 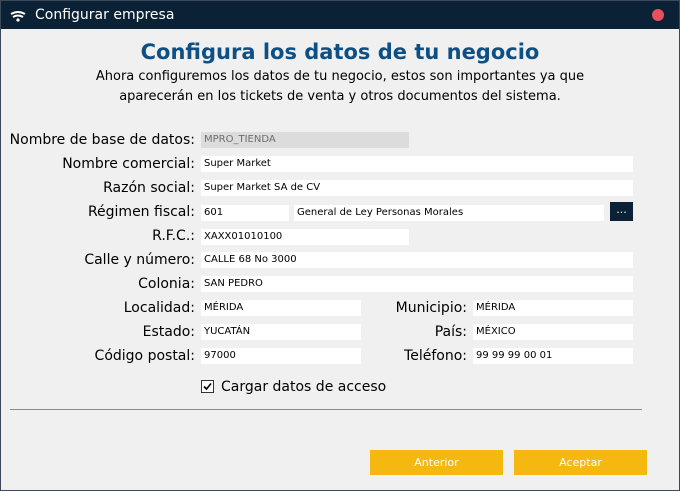 What do you see at coordinates (128, 164) in the screenshot?
I see `trade-name-label: Nombre comercial:` at bounding box center [128, 164].